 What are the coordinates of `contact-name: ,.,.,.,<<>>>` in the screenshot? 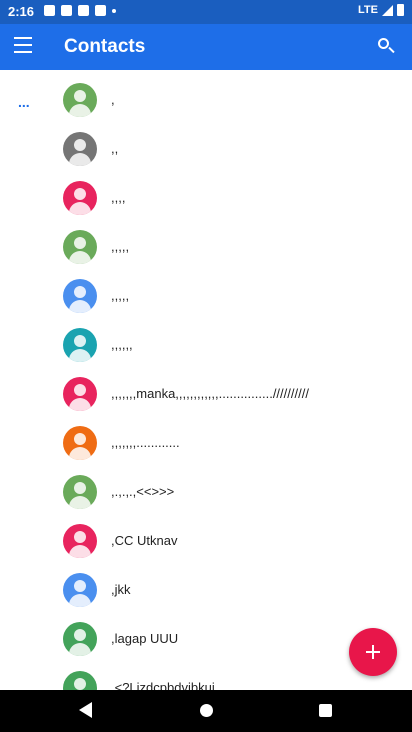 It's located at (143, 491).